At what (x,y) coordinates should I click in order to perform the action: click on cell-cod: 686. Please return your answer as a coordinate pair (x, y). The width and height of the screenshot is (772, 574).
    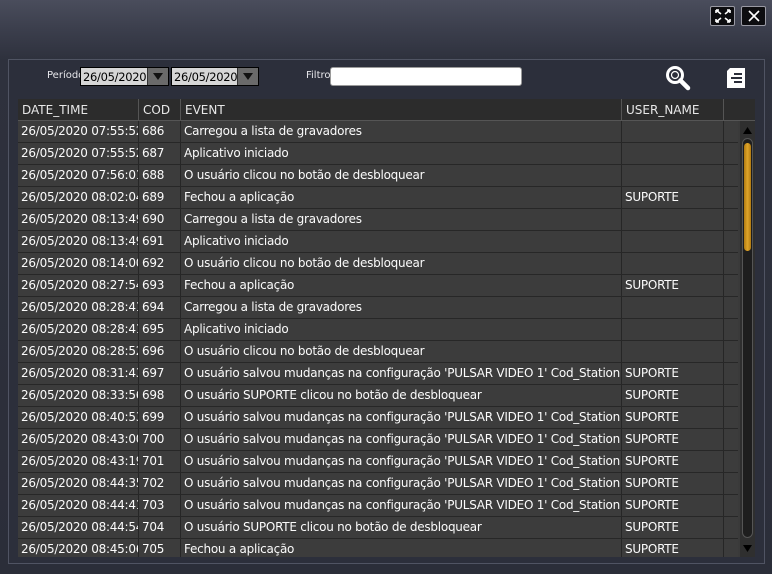
    Looking at the image, I should click on (160, 131).